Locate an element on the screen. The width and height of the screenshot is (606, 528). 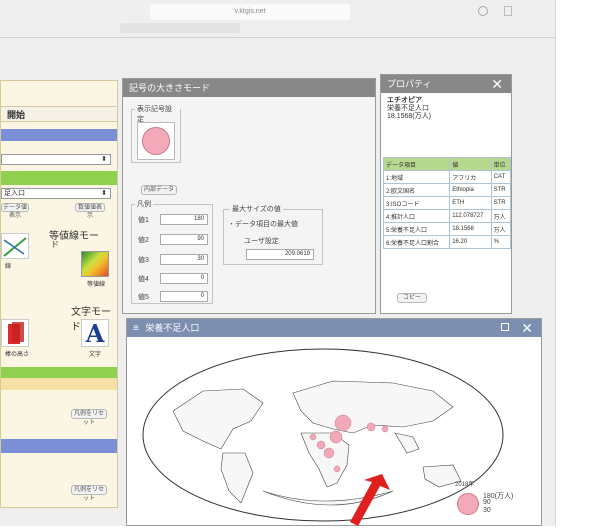
symbol-preview is located at coordinates (156, 141).